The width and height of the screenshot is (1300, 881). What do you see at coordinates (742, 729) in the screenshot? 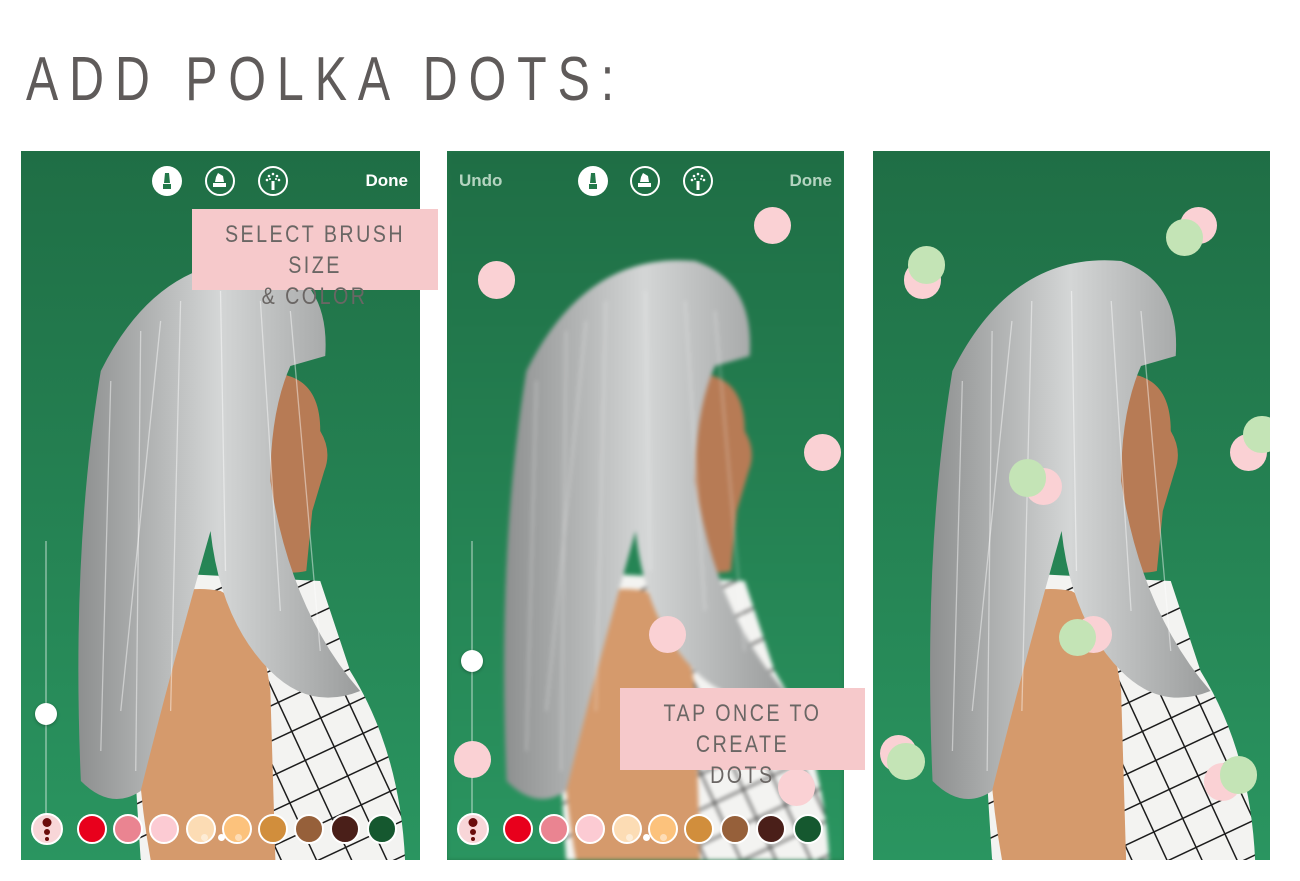
I see `callout-line: TAP ONCE TO CREATE` at bounding box center [742, 729].